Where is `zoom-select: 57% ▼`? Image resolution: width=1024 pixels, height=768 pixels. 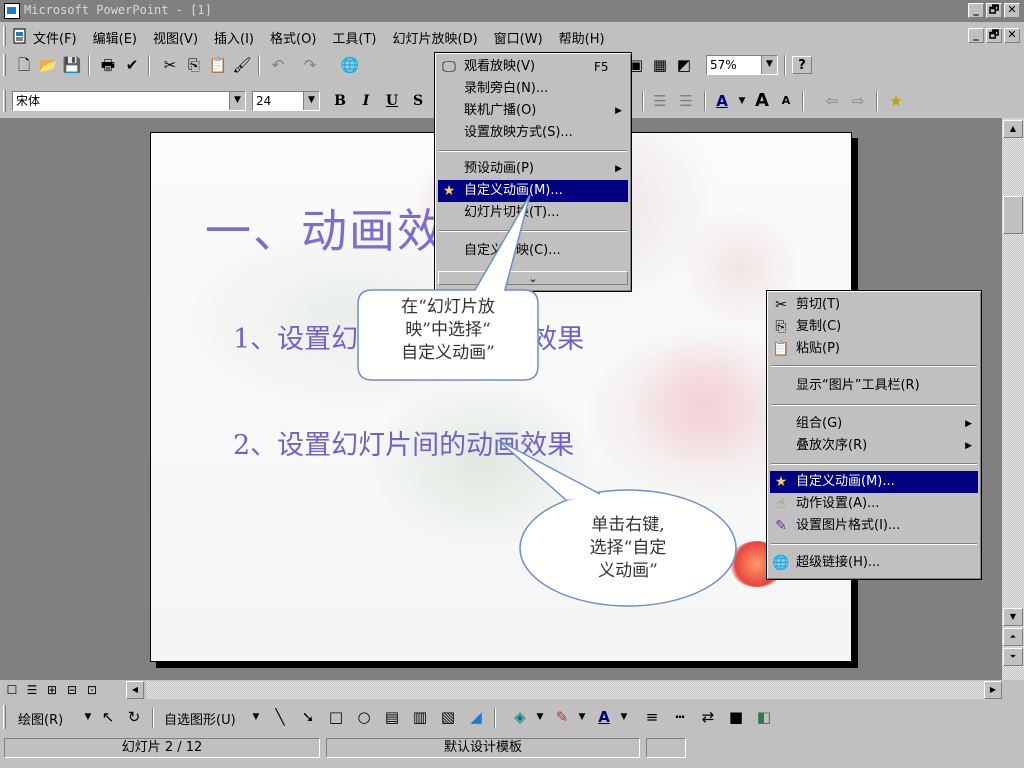 zoom-select: 57% ▼ is located at coordinates (742, 65).